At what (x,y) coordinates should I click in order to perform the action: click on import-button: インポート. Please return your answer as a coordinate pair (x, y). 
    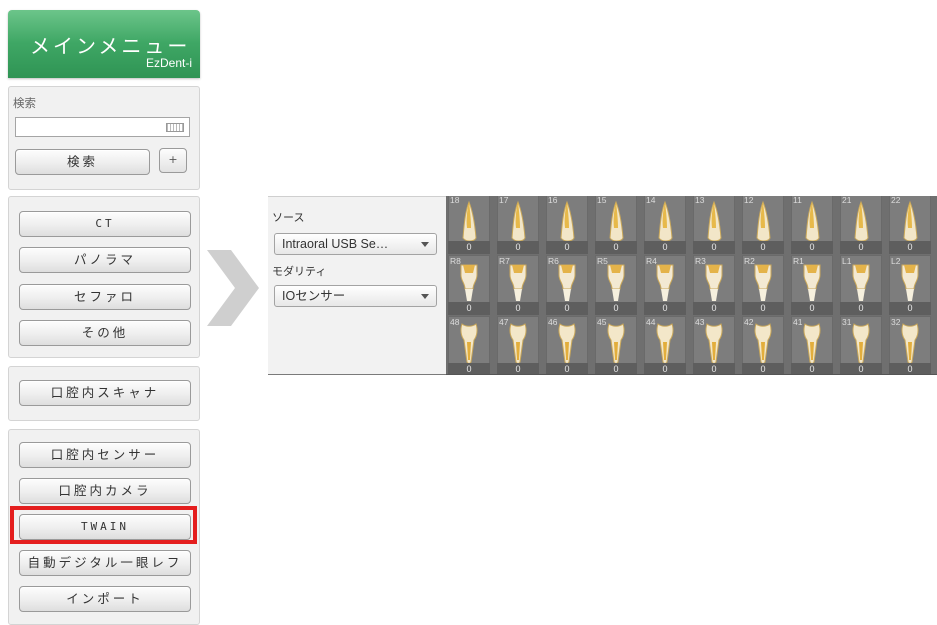
    Looking at the image, I should click on (105, 599).